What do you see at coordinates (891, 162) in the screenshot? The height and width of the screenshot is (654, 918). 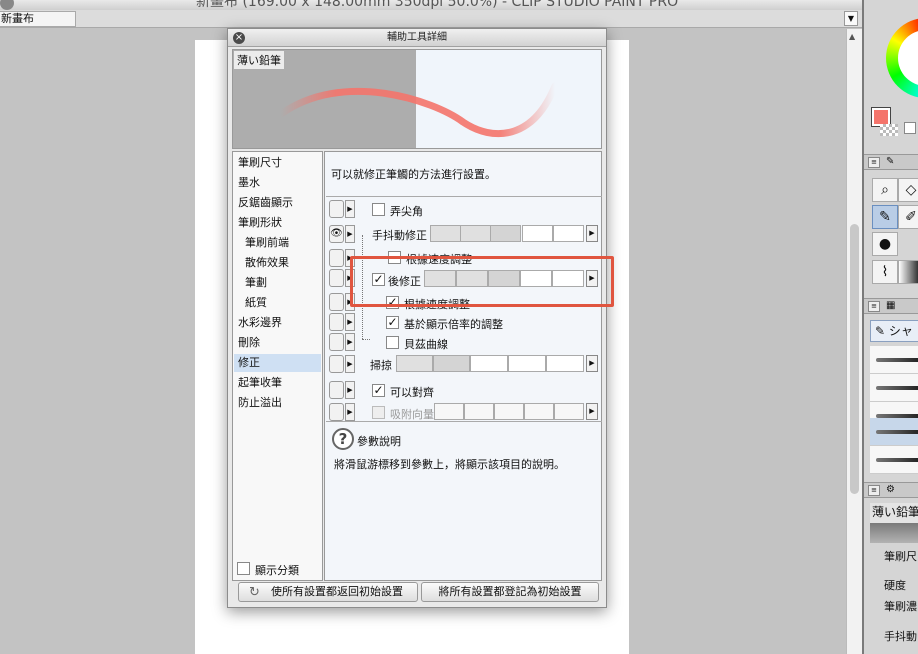 I see `tool-panel-header: ≡ ✎` at bounding box center [891, 162].